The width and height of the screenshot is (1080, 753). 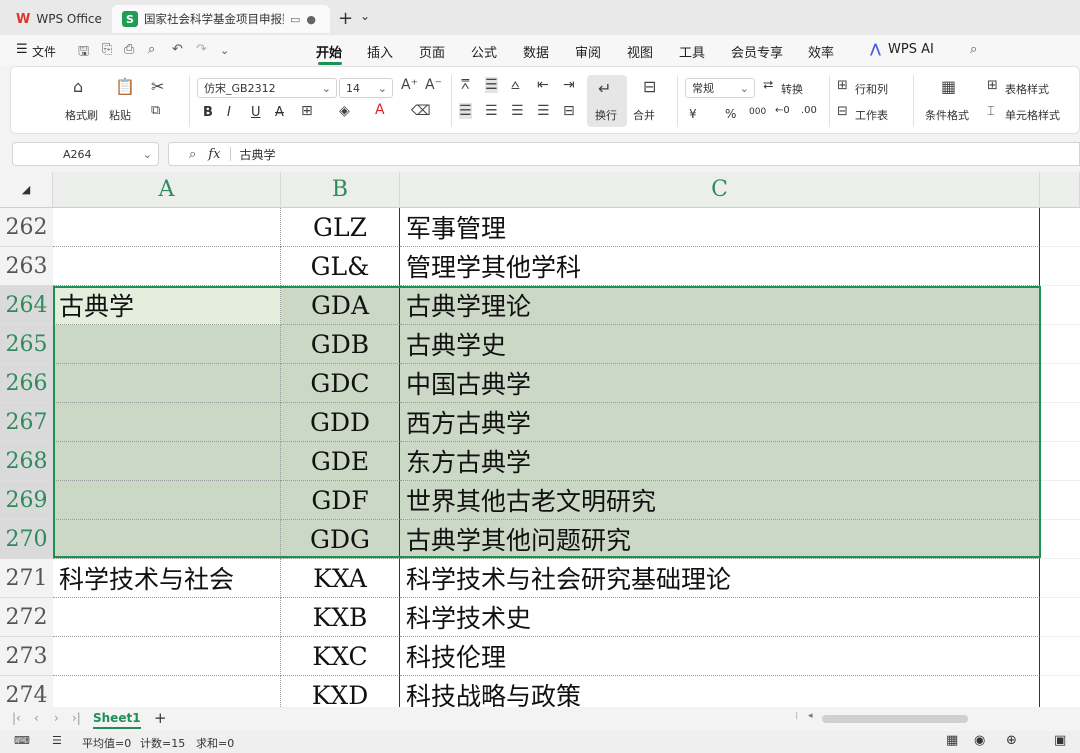 I want to click on row-col-button: 行和列, so click(x=871, y=89).